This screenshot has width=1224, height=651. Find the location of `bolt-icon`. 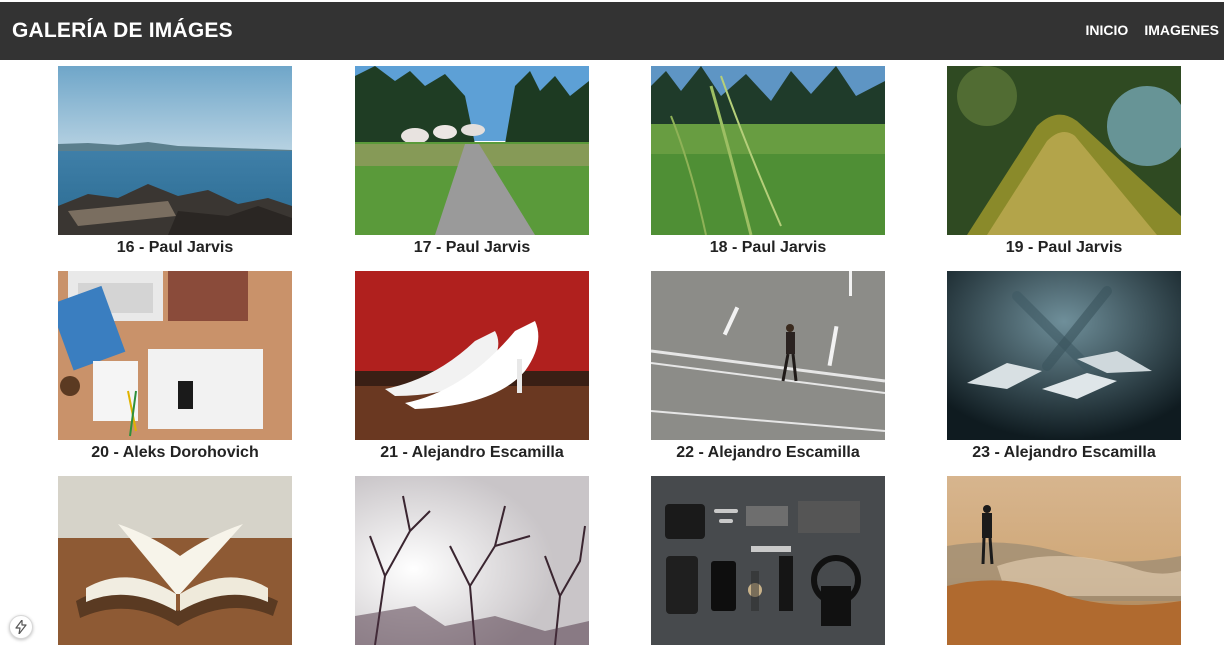

bolt-icon is located at coordinates (21, 627).